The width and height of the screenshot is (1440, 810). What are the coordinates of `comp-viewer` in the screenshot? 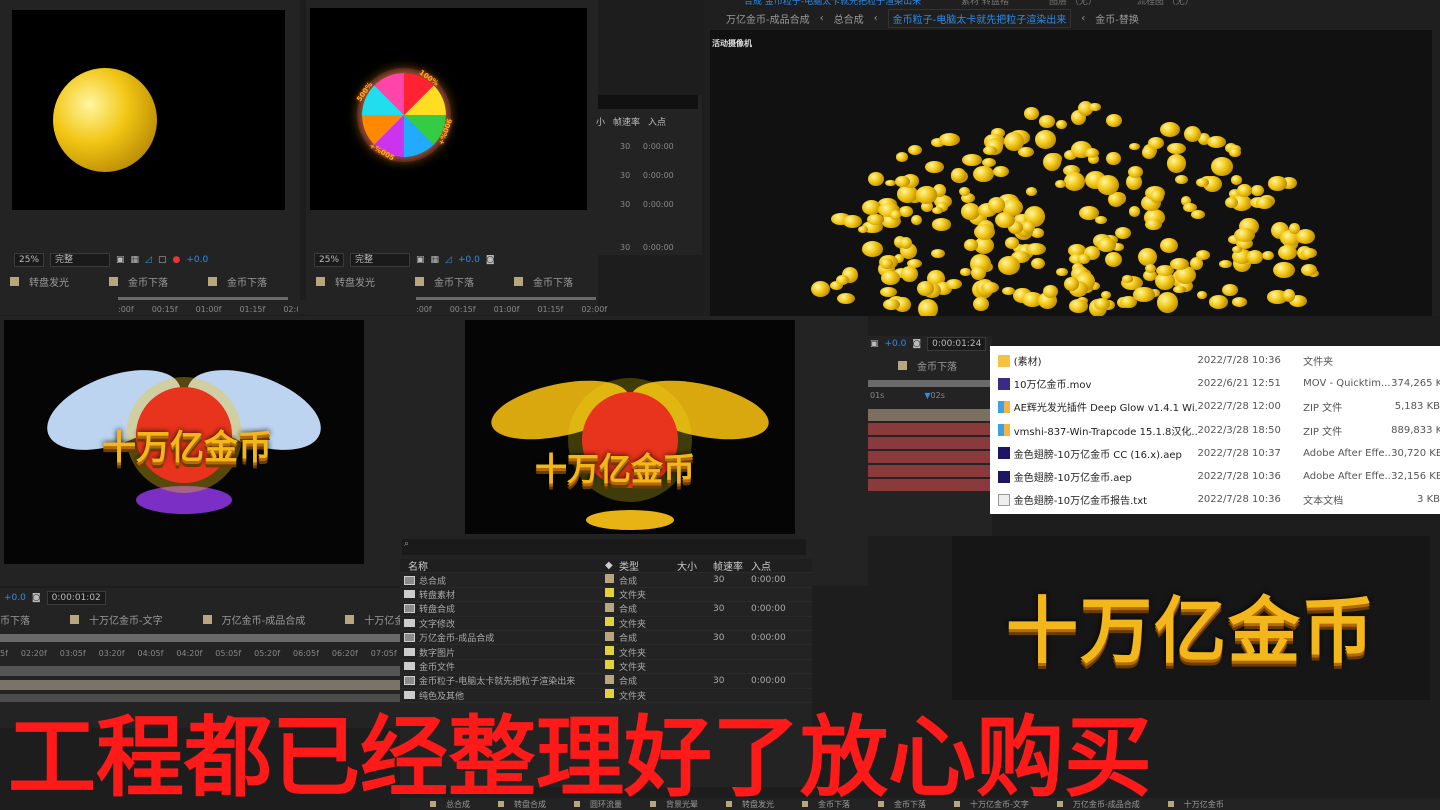 It's located at (148, 110).